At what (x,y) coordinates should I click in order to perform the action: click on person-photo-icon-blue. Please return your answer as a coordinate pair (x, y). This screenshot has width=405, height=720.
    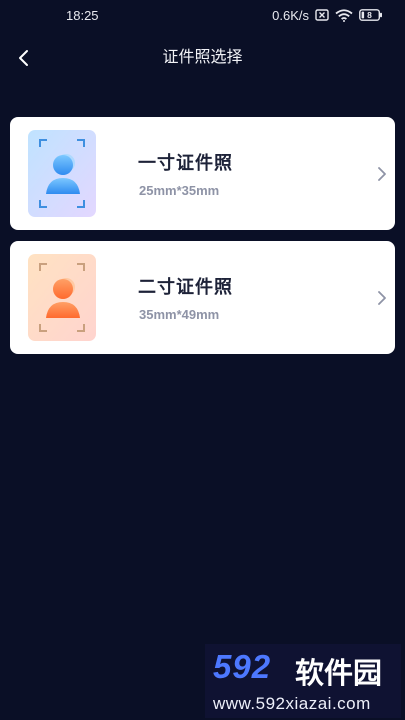
    Looking at the image, I should click on (62, 173).